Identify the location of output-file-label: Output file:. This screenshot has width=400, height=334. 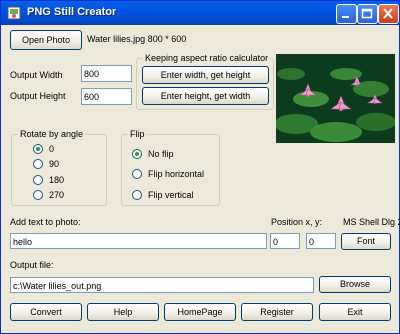
(32, 265).